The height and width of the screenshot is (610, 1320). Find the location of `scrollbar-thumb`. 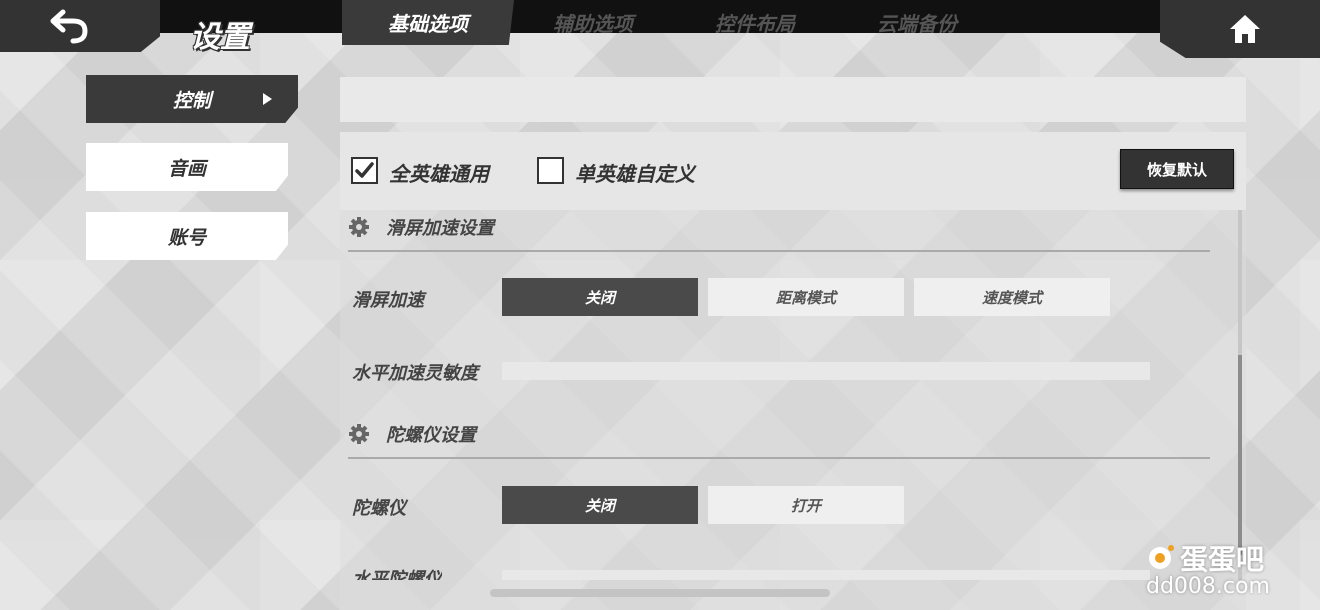

scrollbar-thumb is located at coordinates (1240, 455).